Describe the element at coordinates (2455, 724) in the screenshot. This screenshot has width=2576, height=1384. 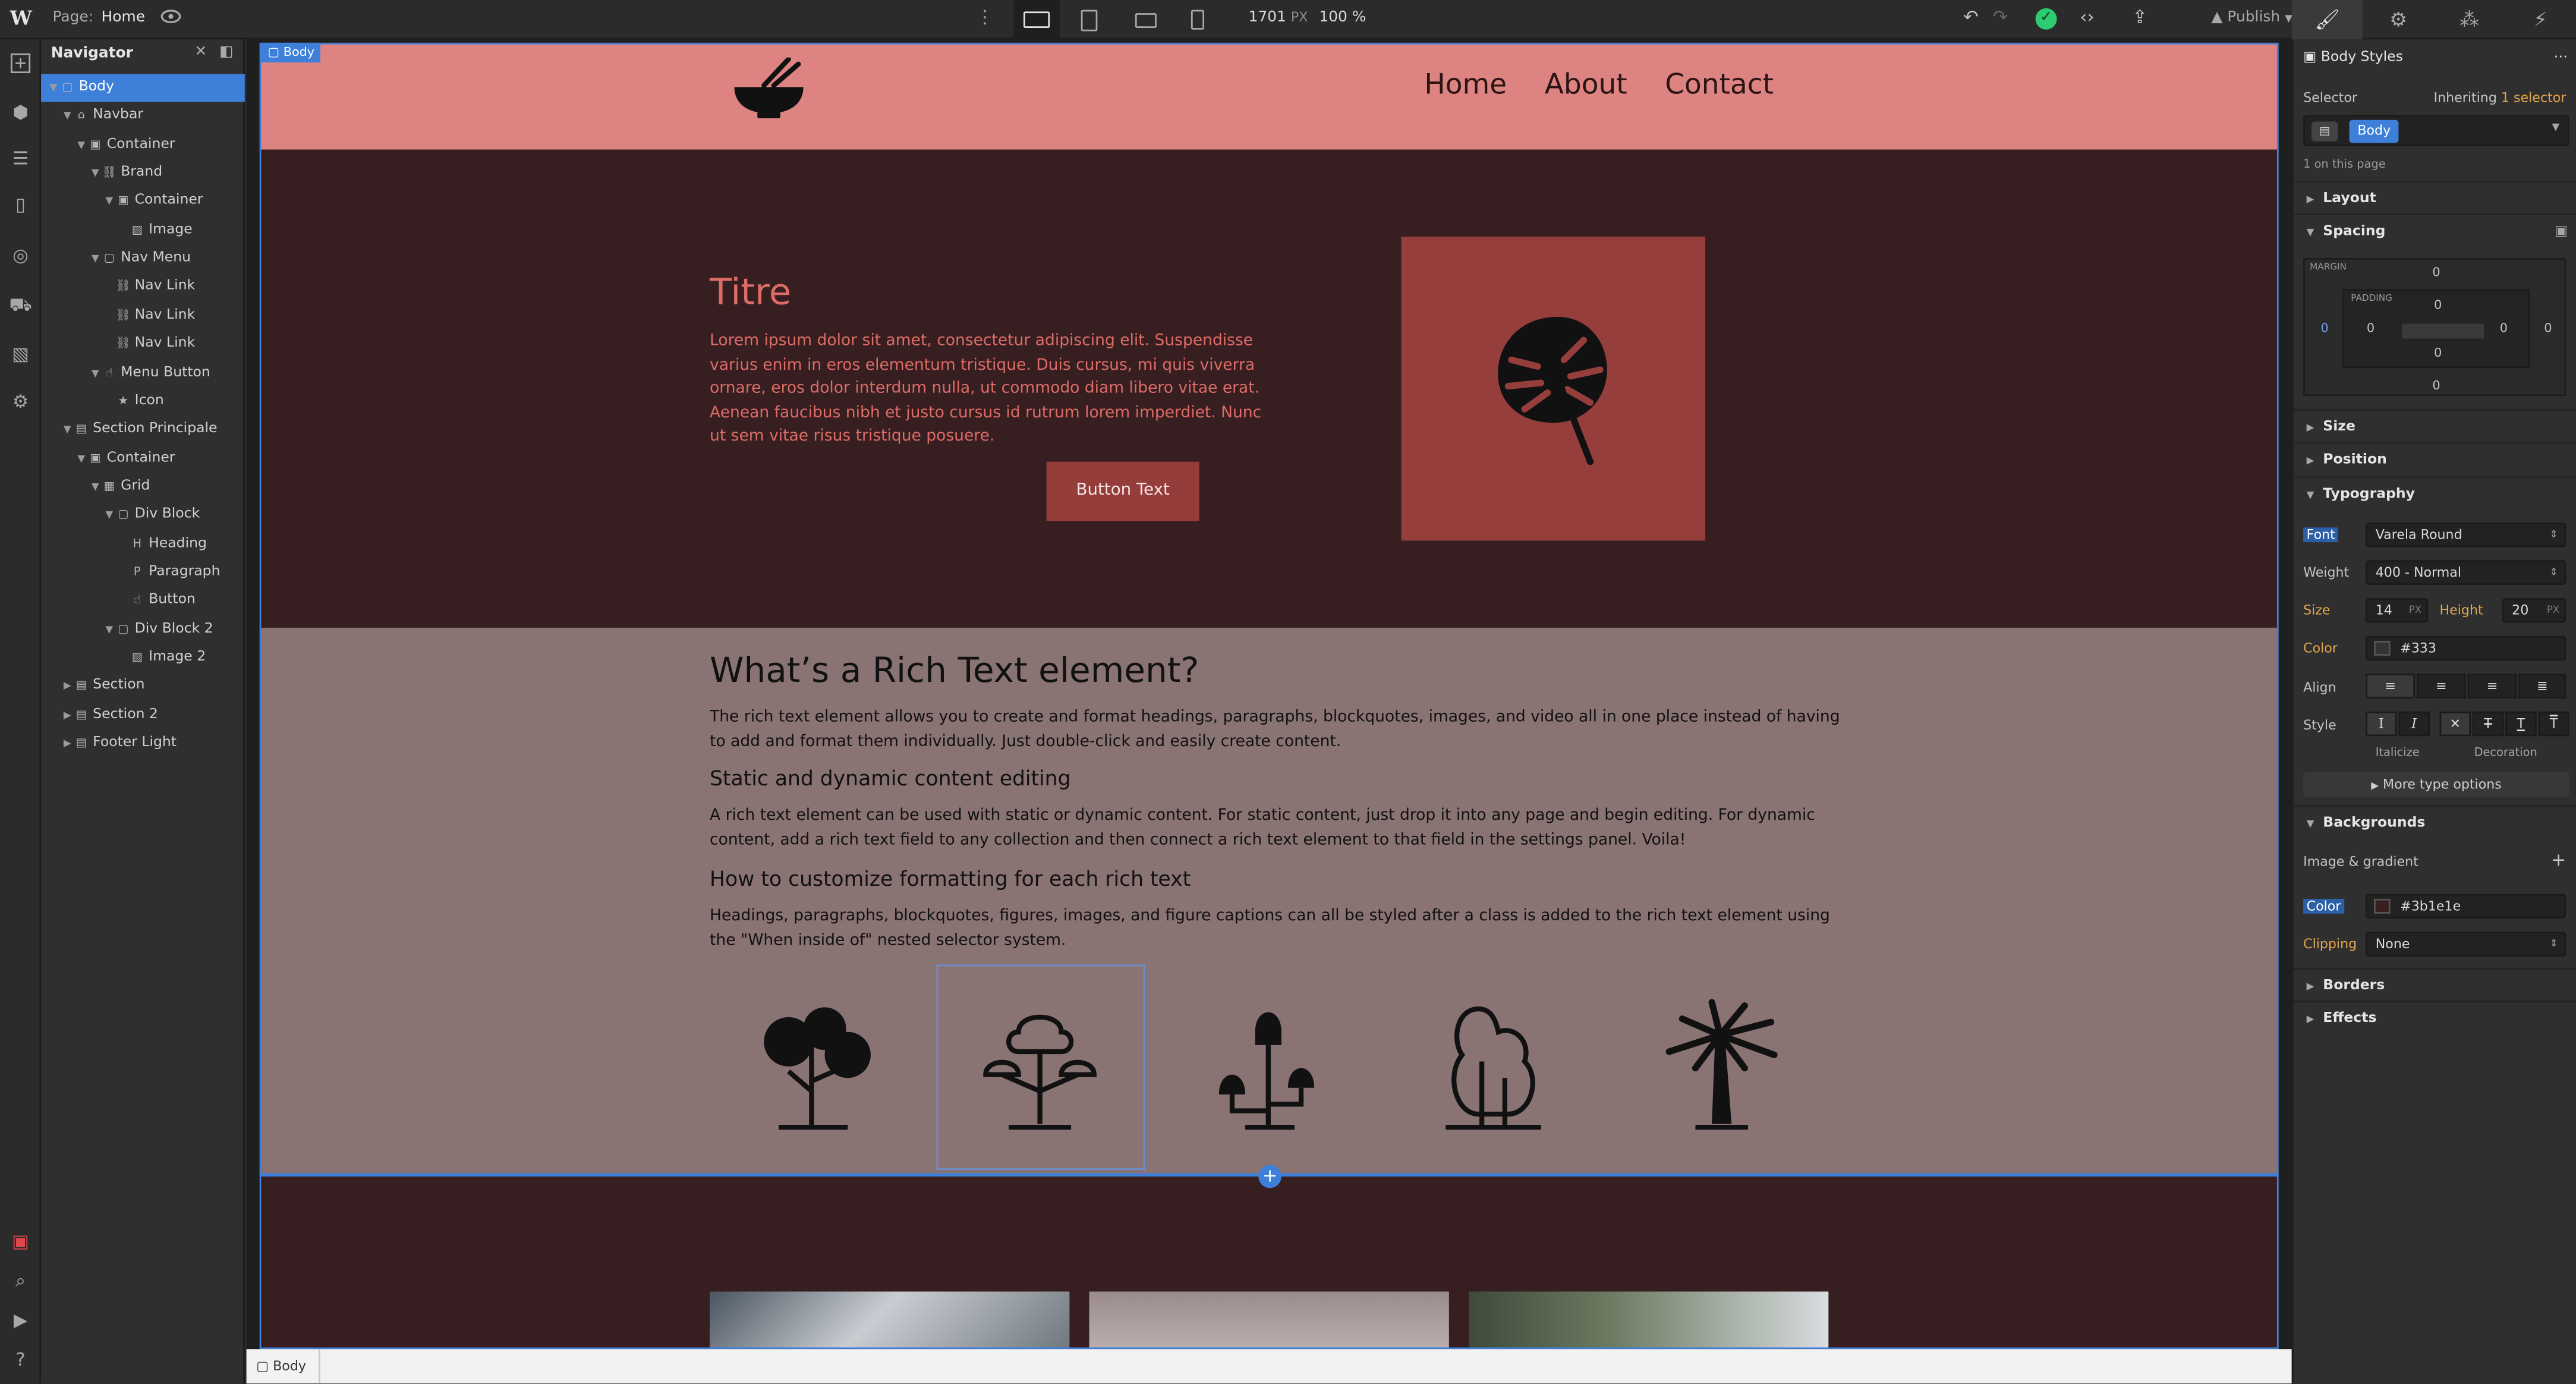
I see `decoration-none-icon: ✕` at that location.